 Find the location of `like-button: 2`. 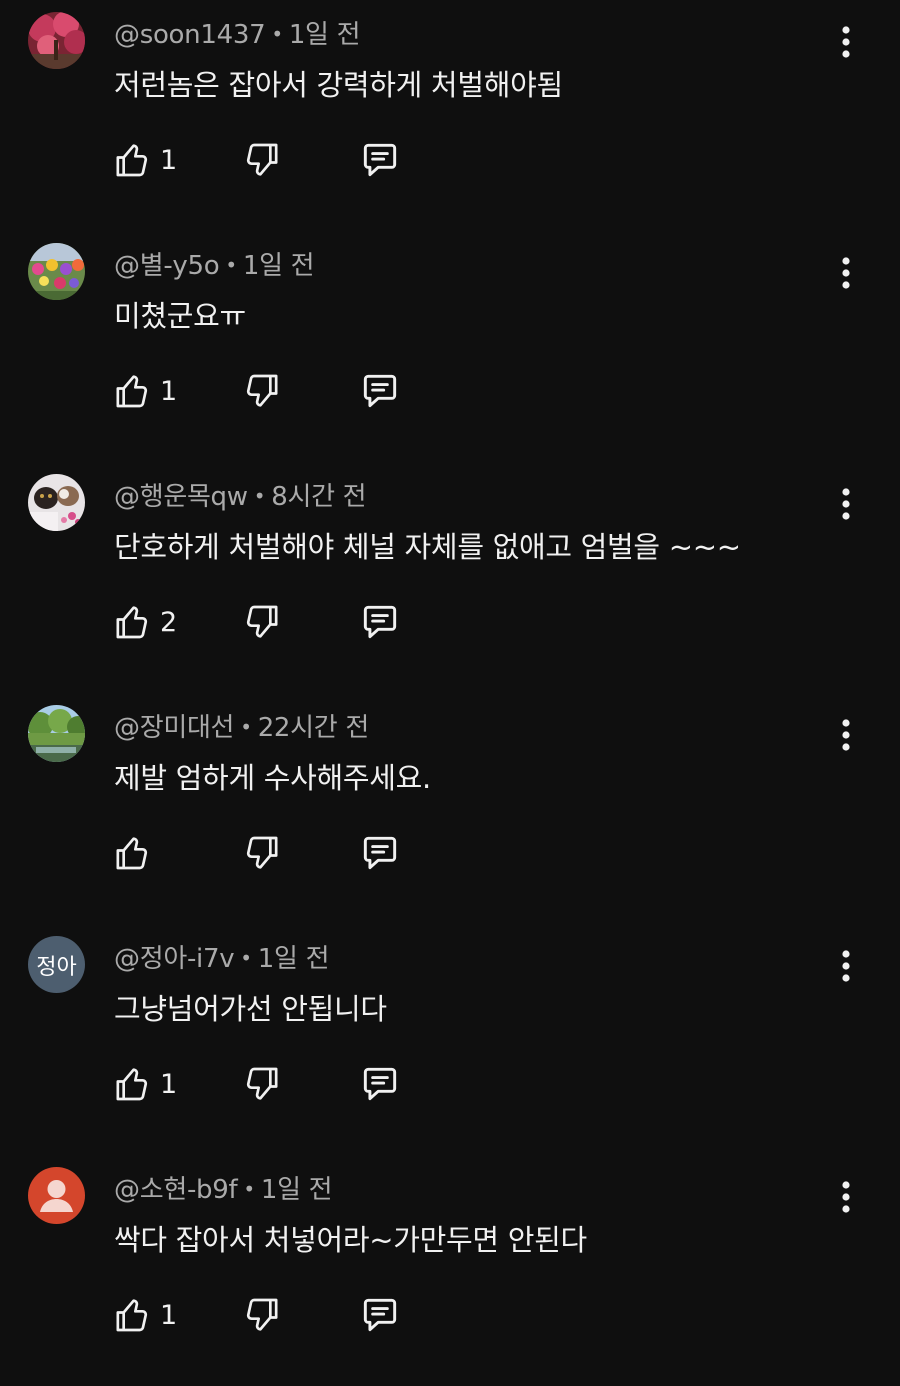

like-button: 2 is located at coordinates (144, 622).